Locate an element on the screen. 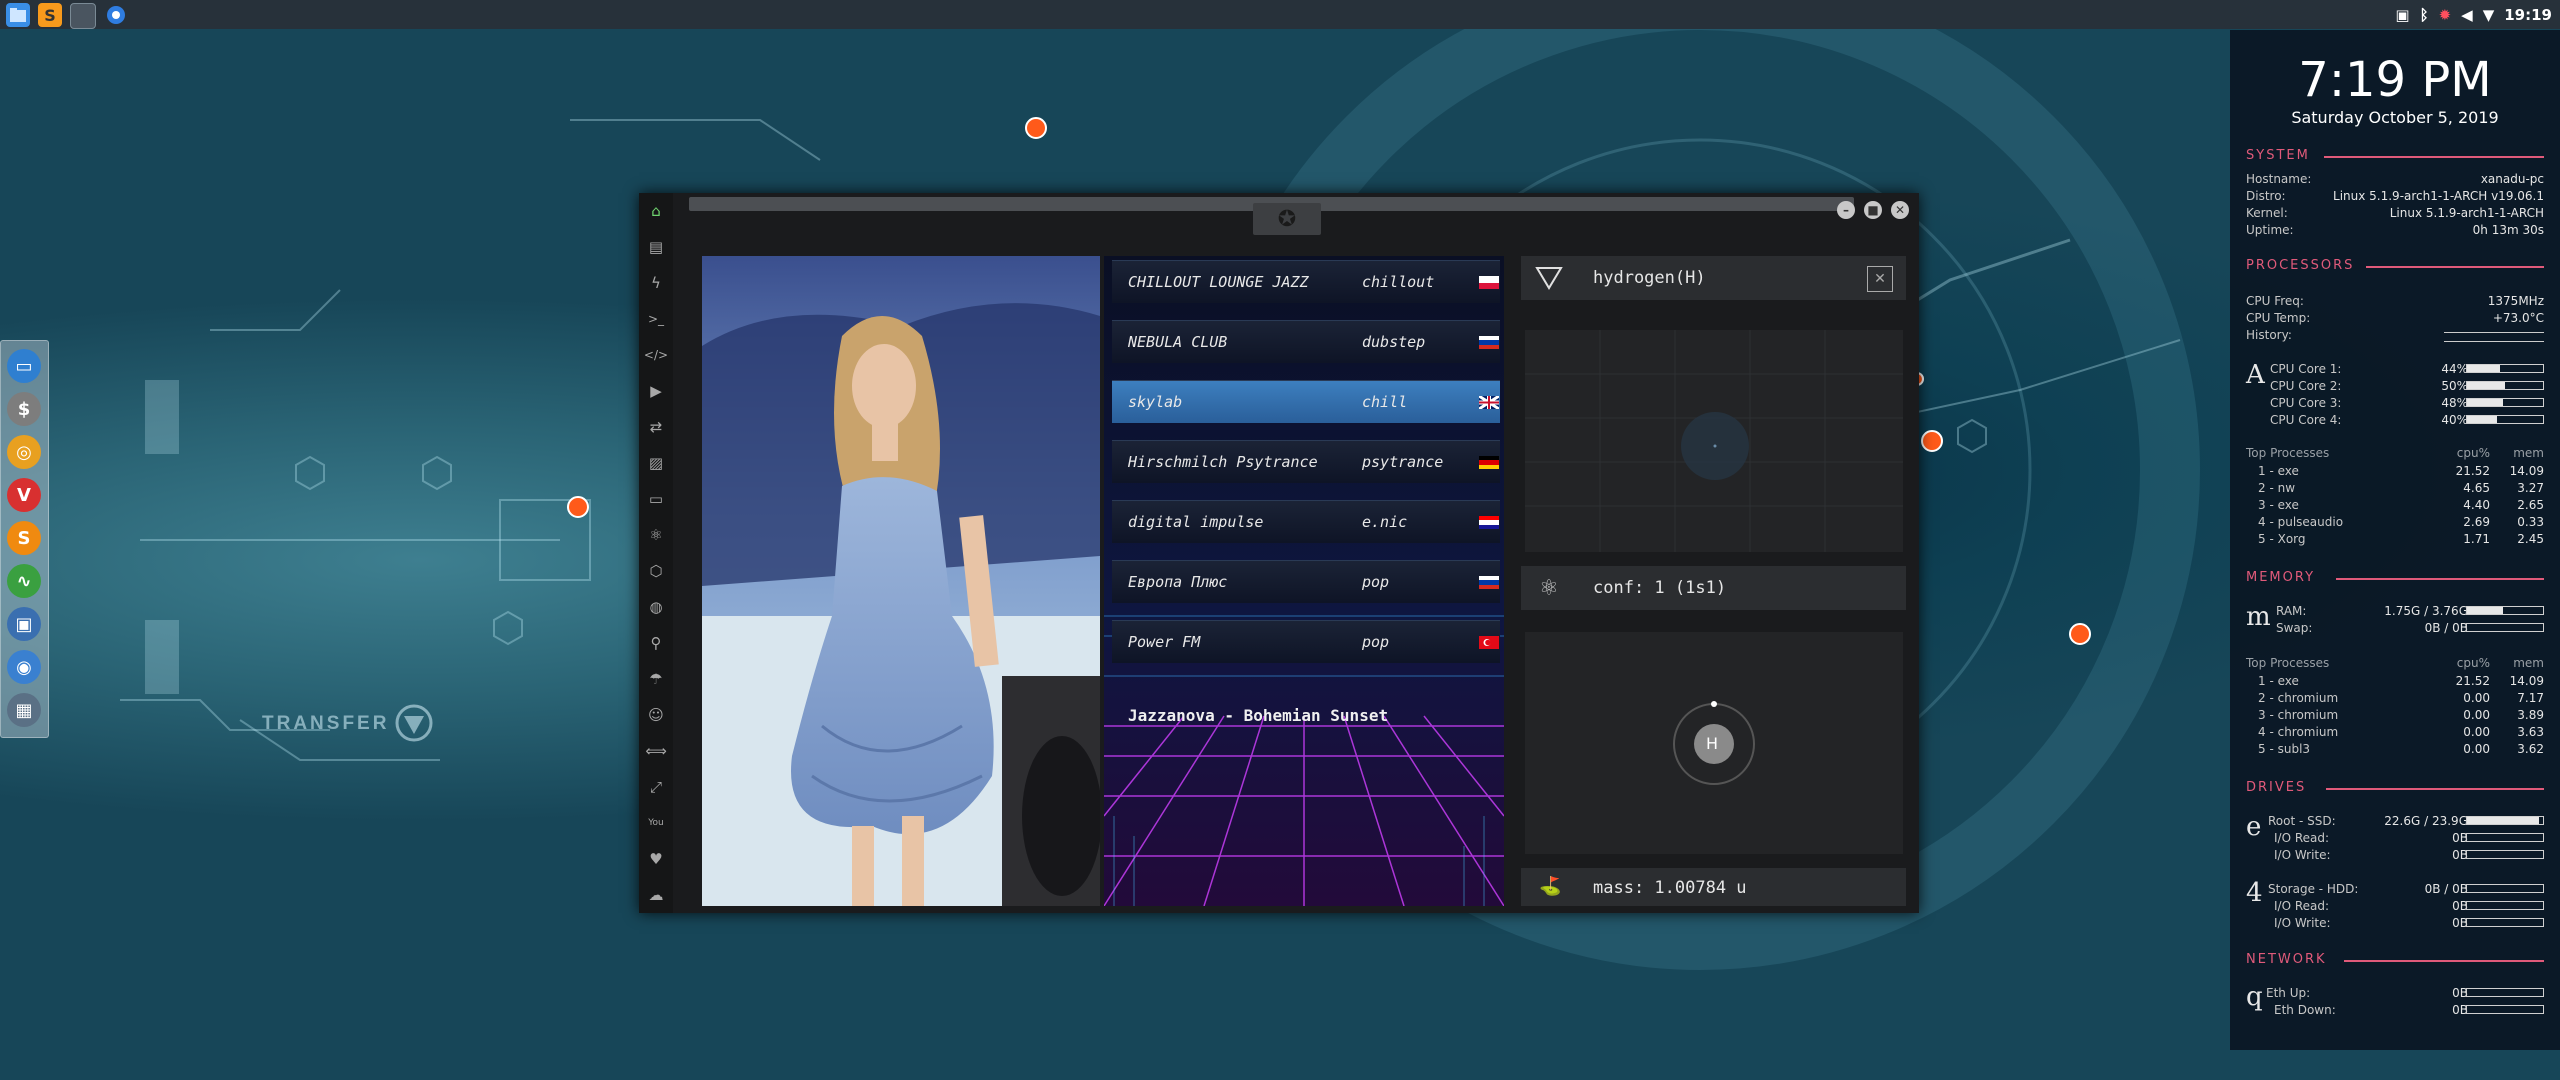 The height and width of the screenshot is (1080, 2560). process-cpu: 4.40 is located at coordinates (2476, 505).